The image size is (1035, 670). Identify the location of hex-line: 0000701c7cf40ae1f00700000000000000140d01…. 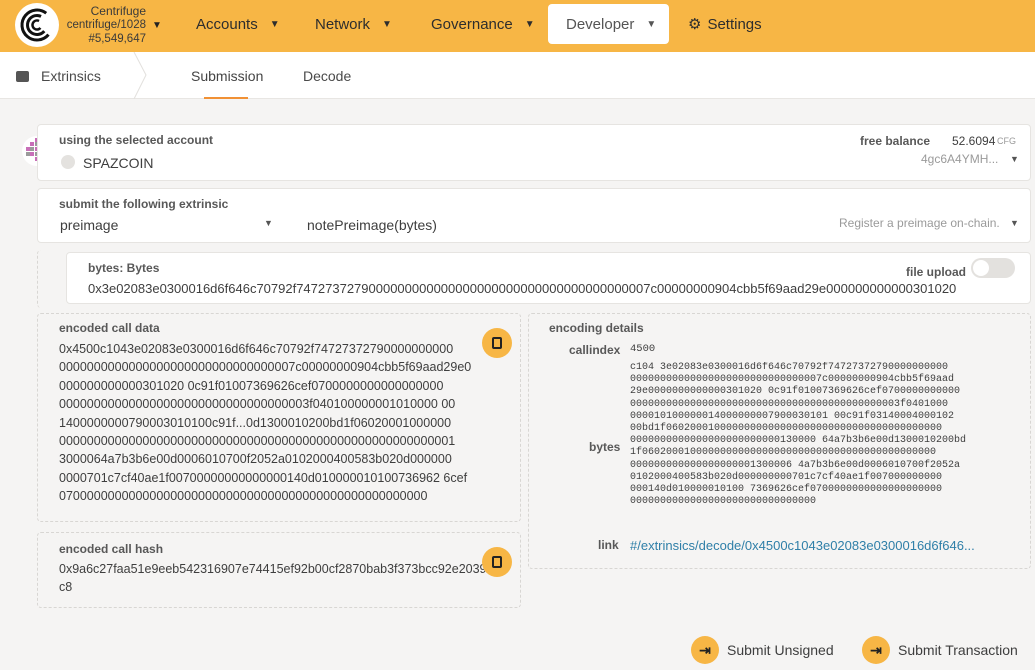
(263, 477).